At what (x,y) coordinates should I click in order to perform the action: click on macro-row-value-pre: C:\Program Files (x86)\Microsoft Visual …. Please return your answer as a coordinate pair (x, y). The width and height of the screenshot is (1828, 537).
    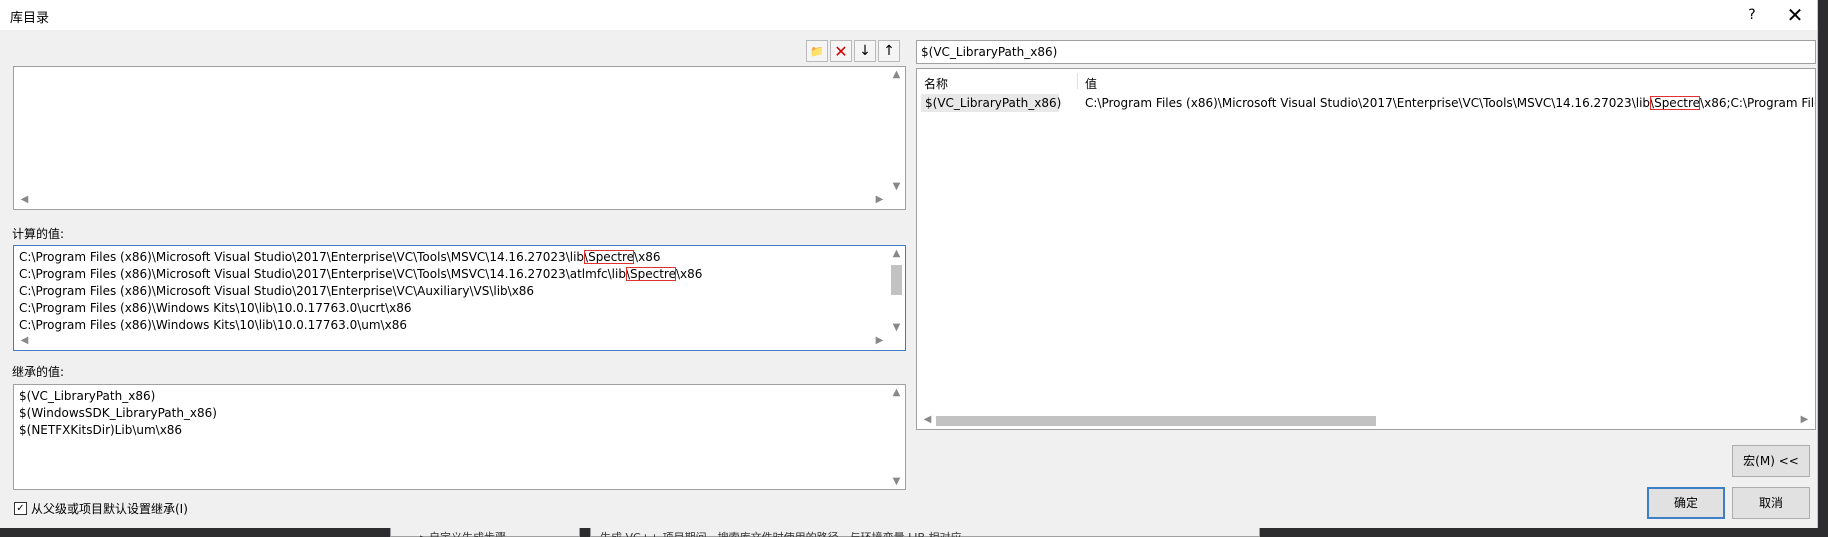
    Looking at the image, I should click on (1368, 103).